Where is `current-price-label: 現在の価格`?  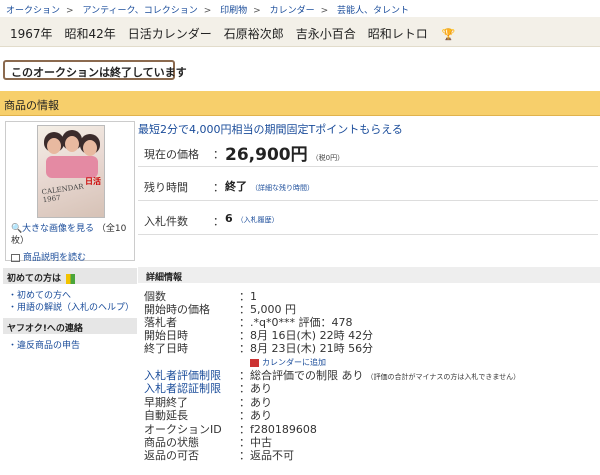 current-price-label: 現在の価格 is located at coordinates (171, 154).